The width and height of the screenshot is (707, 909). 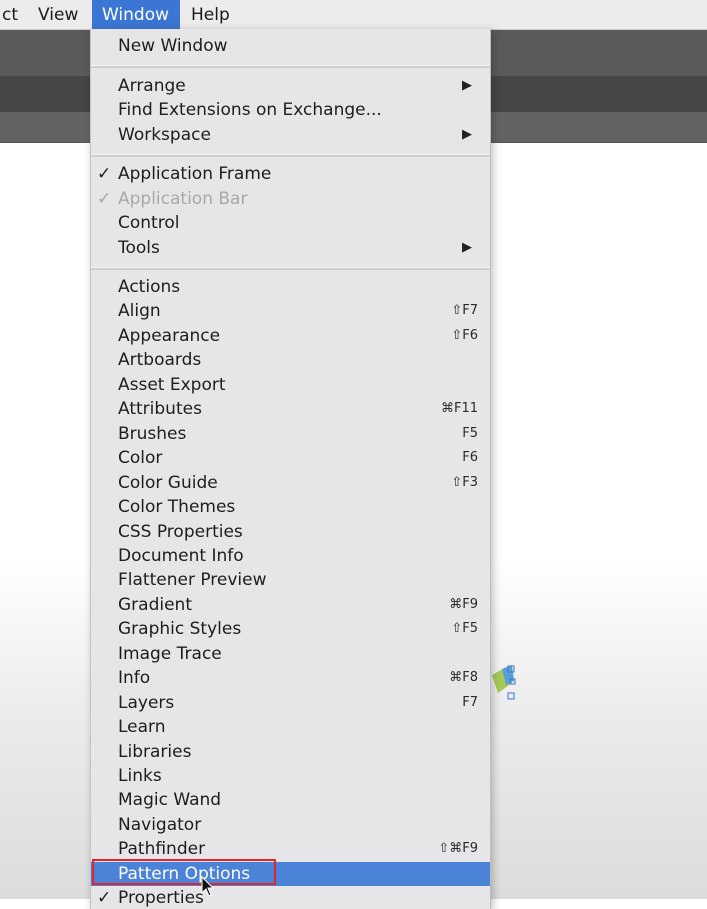 I want to click on menu-item-color-guide: Color Guide ⇧F3, so click(x=290, y=483).